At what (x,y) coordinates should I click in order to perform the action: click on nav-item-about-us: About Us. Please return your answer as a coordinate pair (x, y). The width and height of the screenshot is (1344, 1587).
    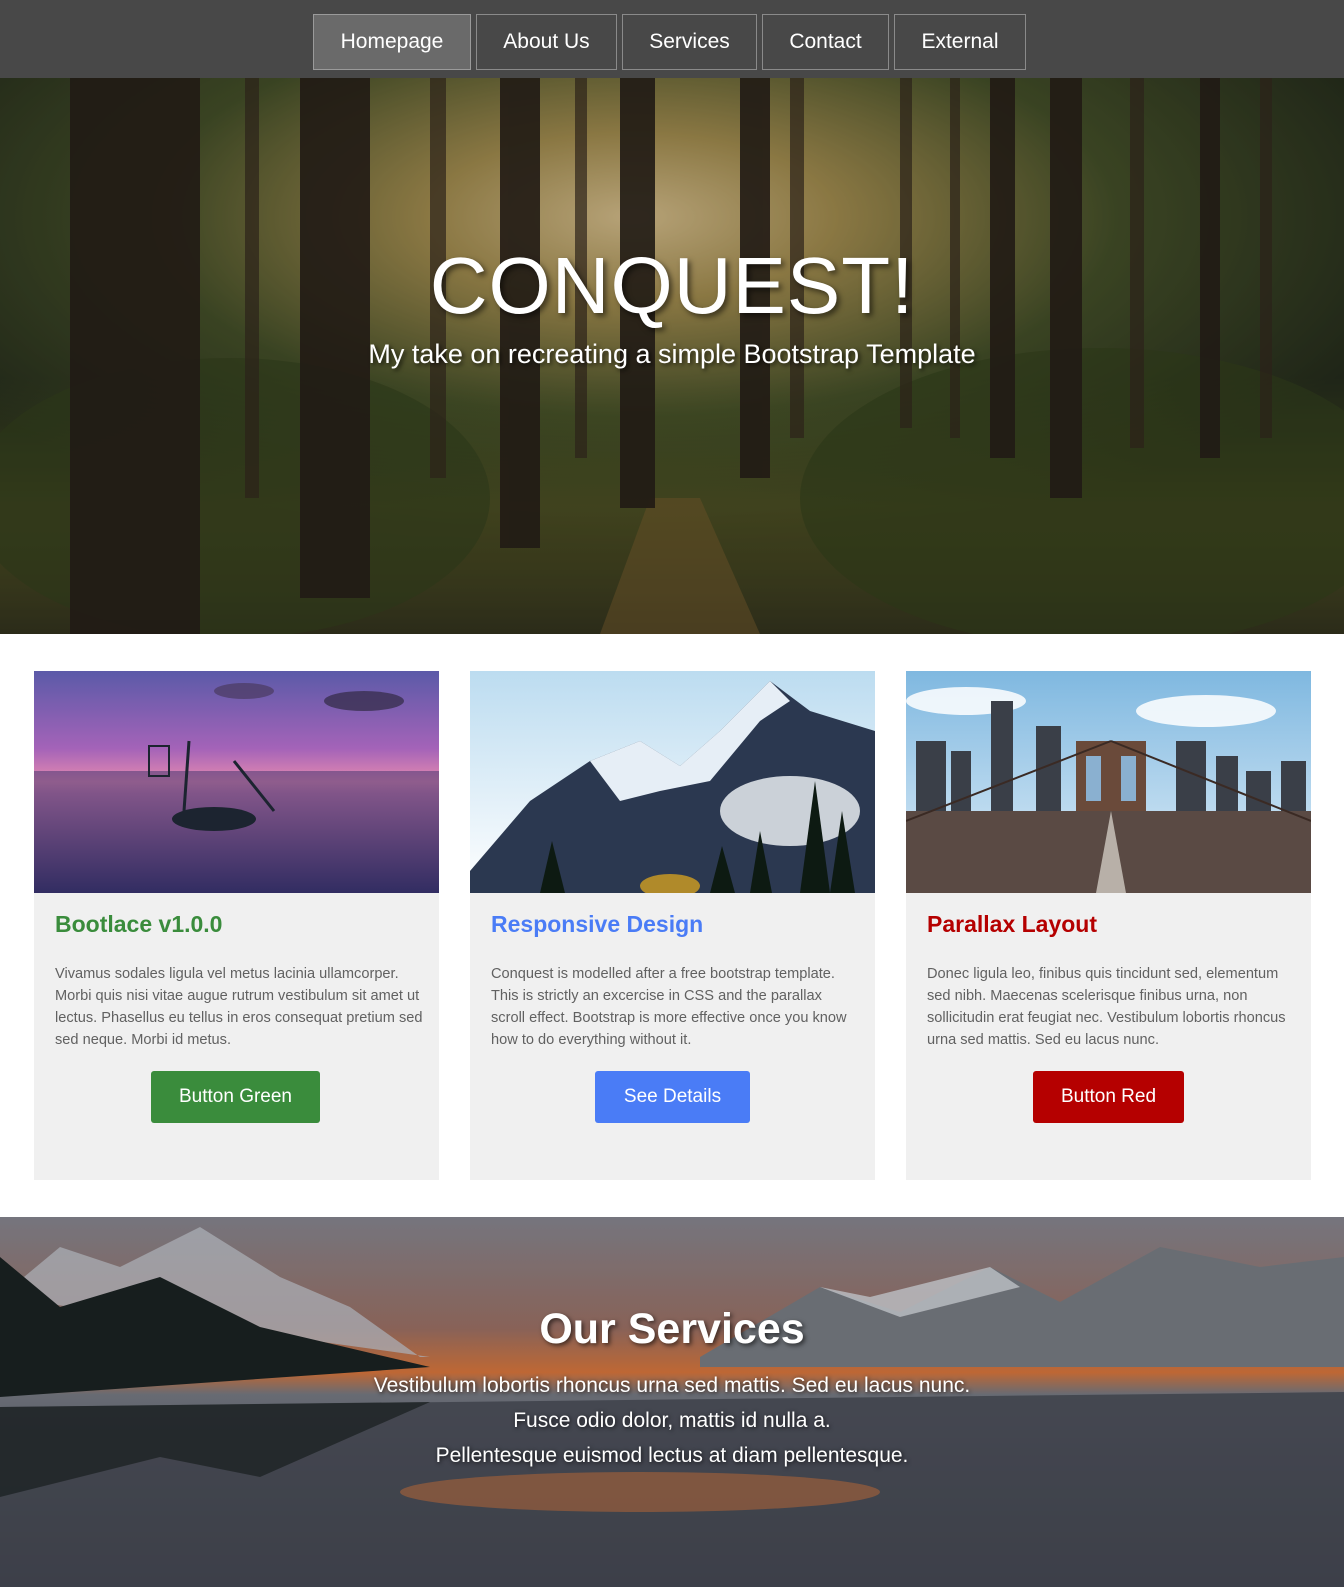
    Looking at the image, I should click on (546, 42).